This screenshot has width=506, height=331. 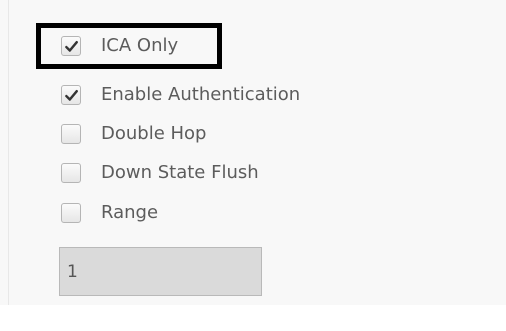 What do you see at coordinates (180, 172) in the screenshot?
I see `down-state-flush-label: Down State Flush` at bounding box center [180, 172].